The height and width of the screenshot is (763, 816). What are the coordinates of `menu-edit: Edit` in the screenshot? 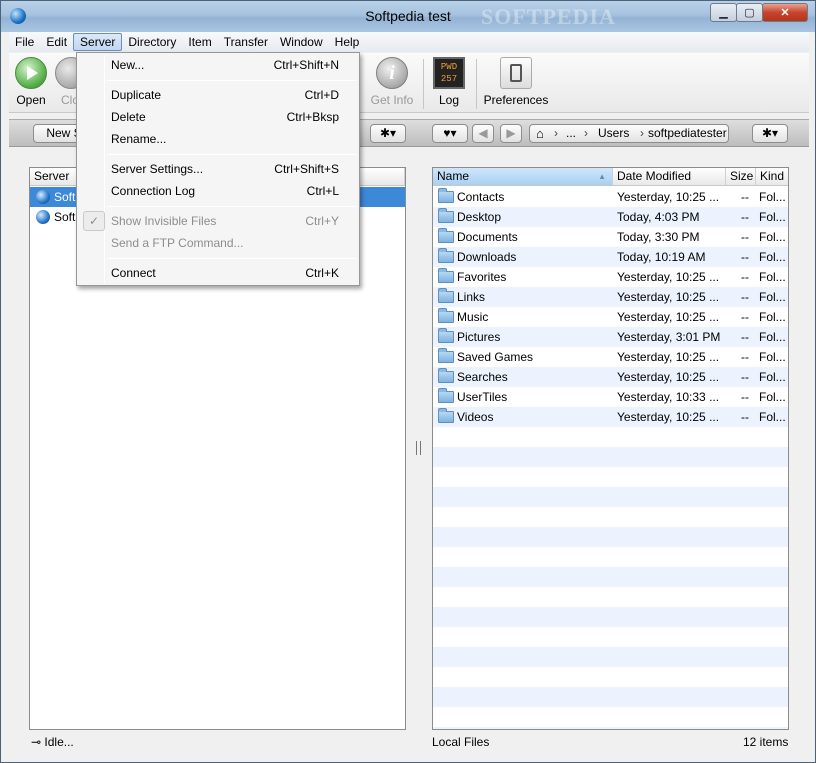 It's located at (56, 42).